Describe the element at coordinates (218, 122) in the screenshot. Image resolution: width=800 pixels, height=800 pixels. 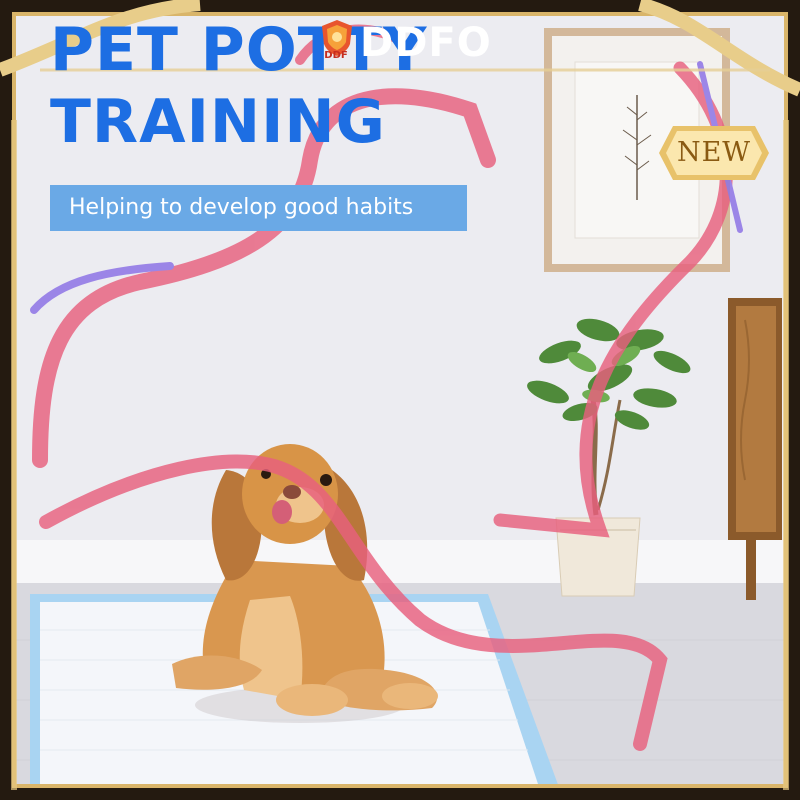
I see `headline-line-2: TRAINING` at that location.